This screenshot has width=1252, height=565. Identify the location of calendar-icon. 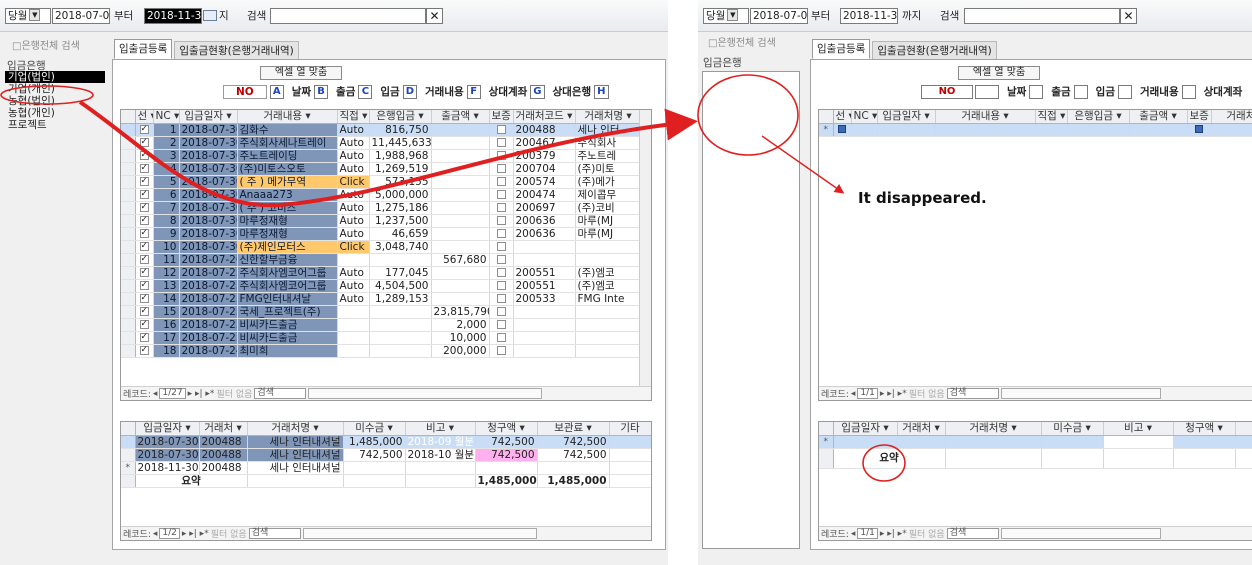
(210, 15).